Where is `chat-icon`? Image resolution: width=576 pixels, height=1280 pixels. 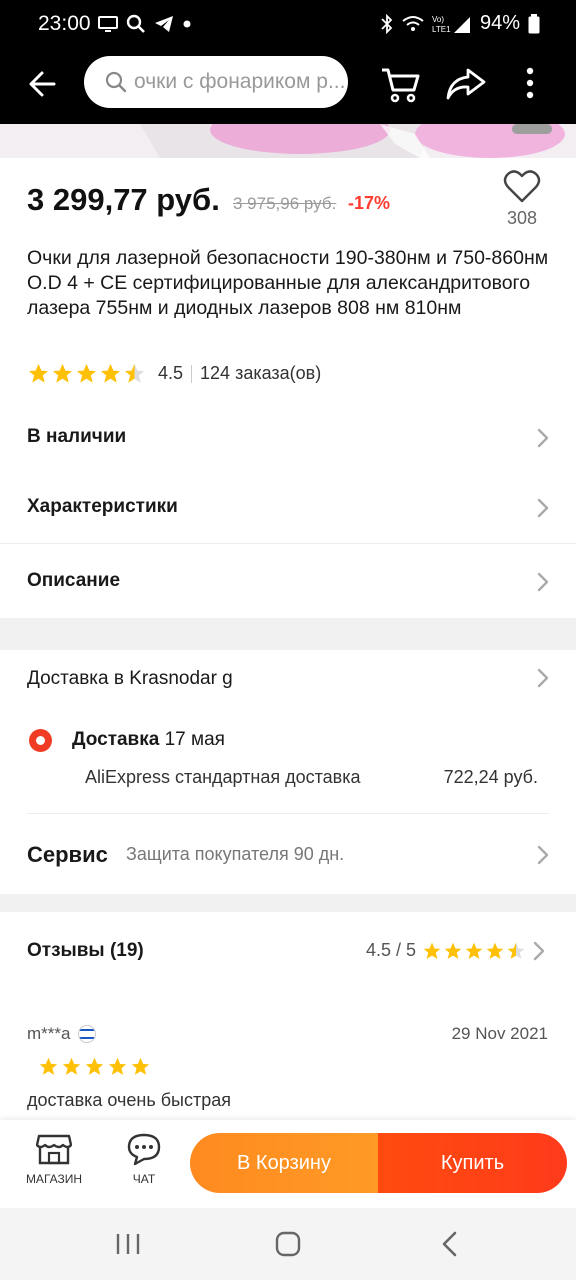 chat-icon is located at coordinates (144, 1149).